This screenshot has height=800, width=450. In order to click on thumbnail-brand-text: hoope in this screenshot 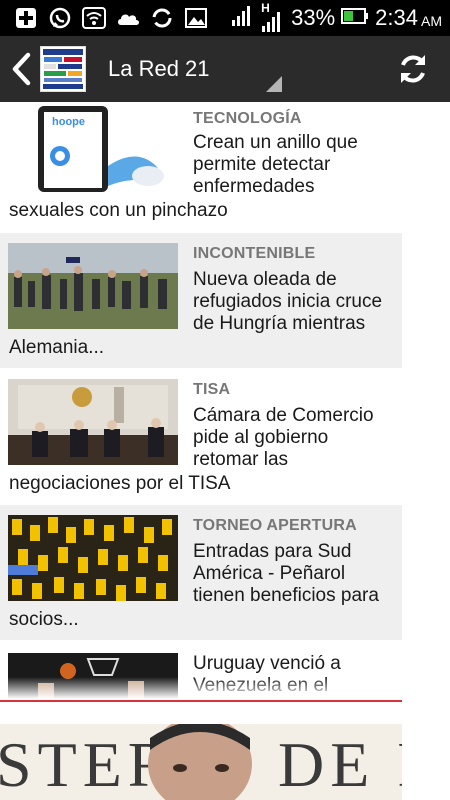, I will do `click(68, 122)`.